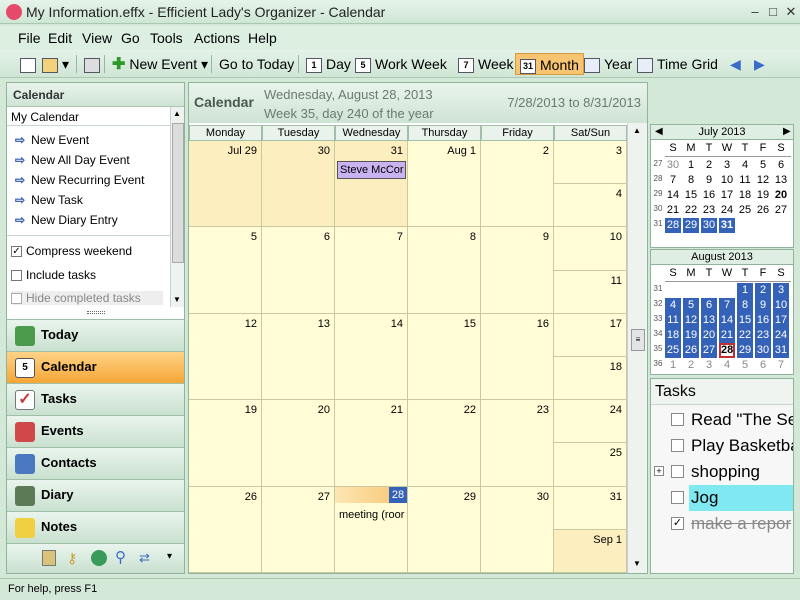 This screenshot has width=800, height=600. I want to click on minical-day: 12, so click(691, 320).